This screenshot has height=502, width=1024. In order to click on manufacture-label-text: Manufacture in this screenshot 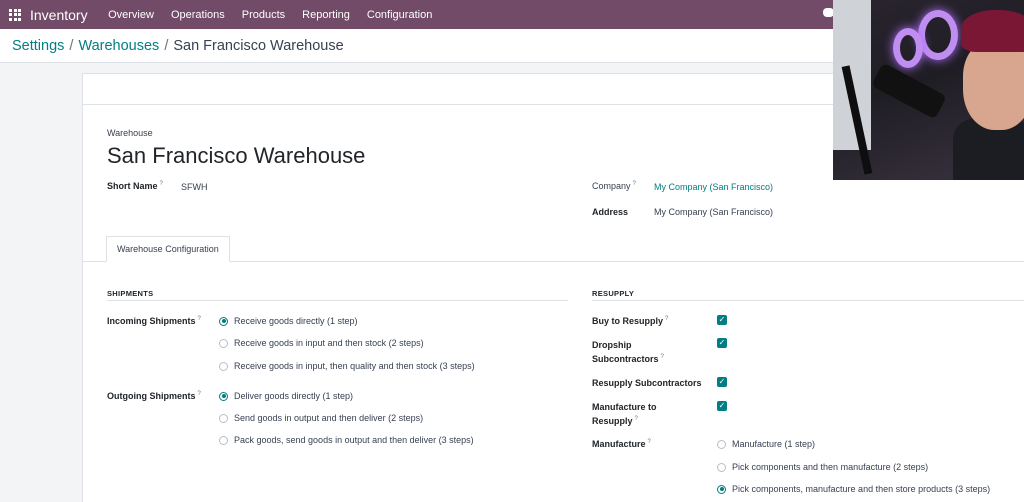, I will do `click(619, 444)`.